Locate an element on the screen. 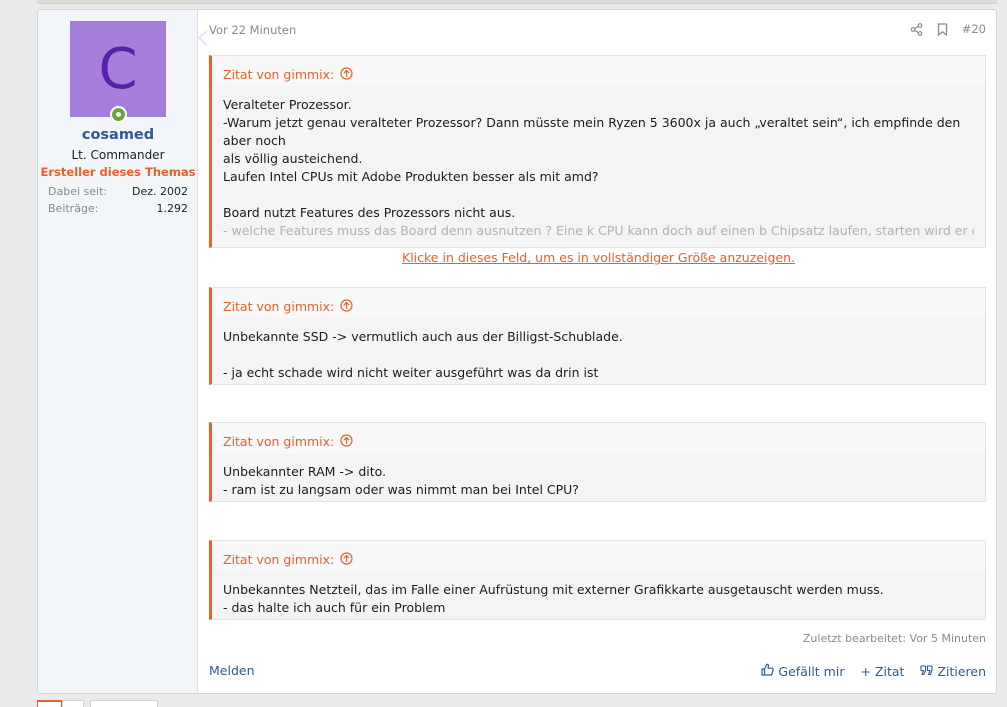  last-edited: Zuletzt bearbeitet: Vor 5 Minuten is located at coordinates (894, 638).